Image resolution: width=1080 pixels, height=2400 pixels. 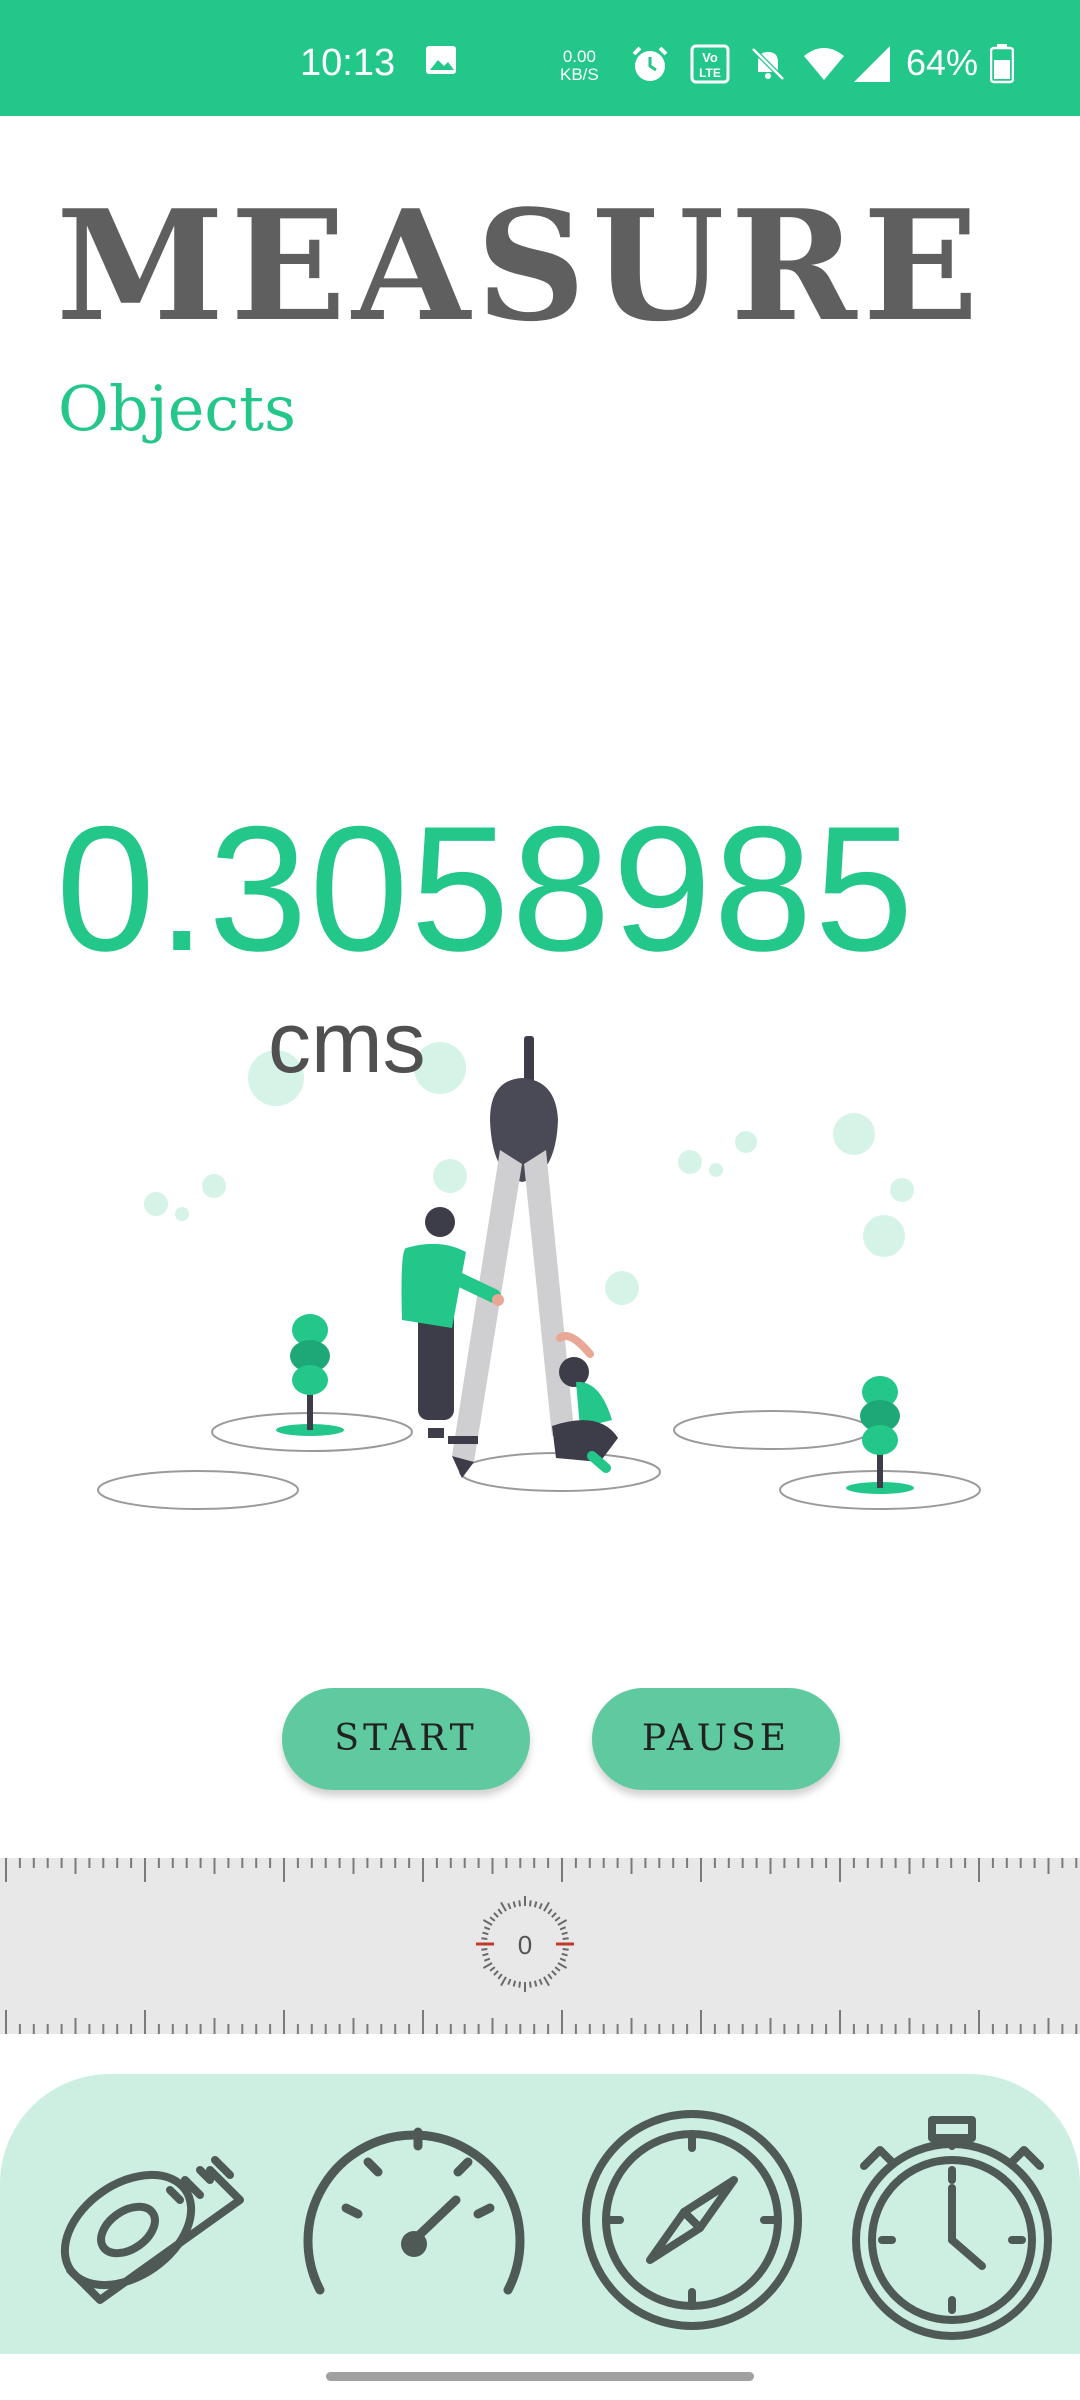 I want to click on signal-icon, so click(x=872, y=64).